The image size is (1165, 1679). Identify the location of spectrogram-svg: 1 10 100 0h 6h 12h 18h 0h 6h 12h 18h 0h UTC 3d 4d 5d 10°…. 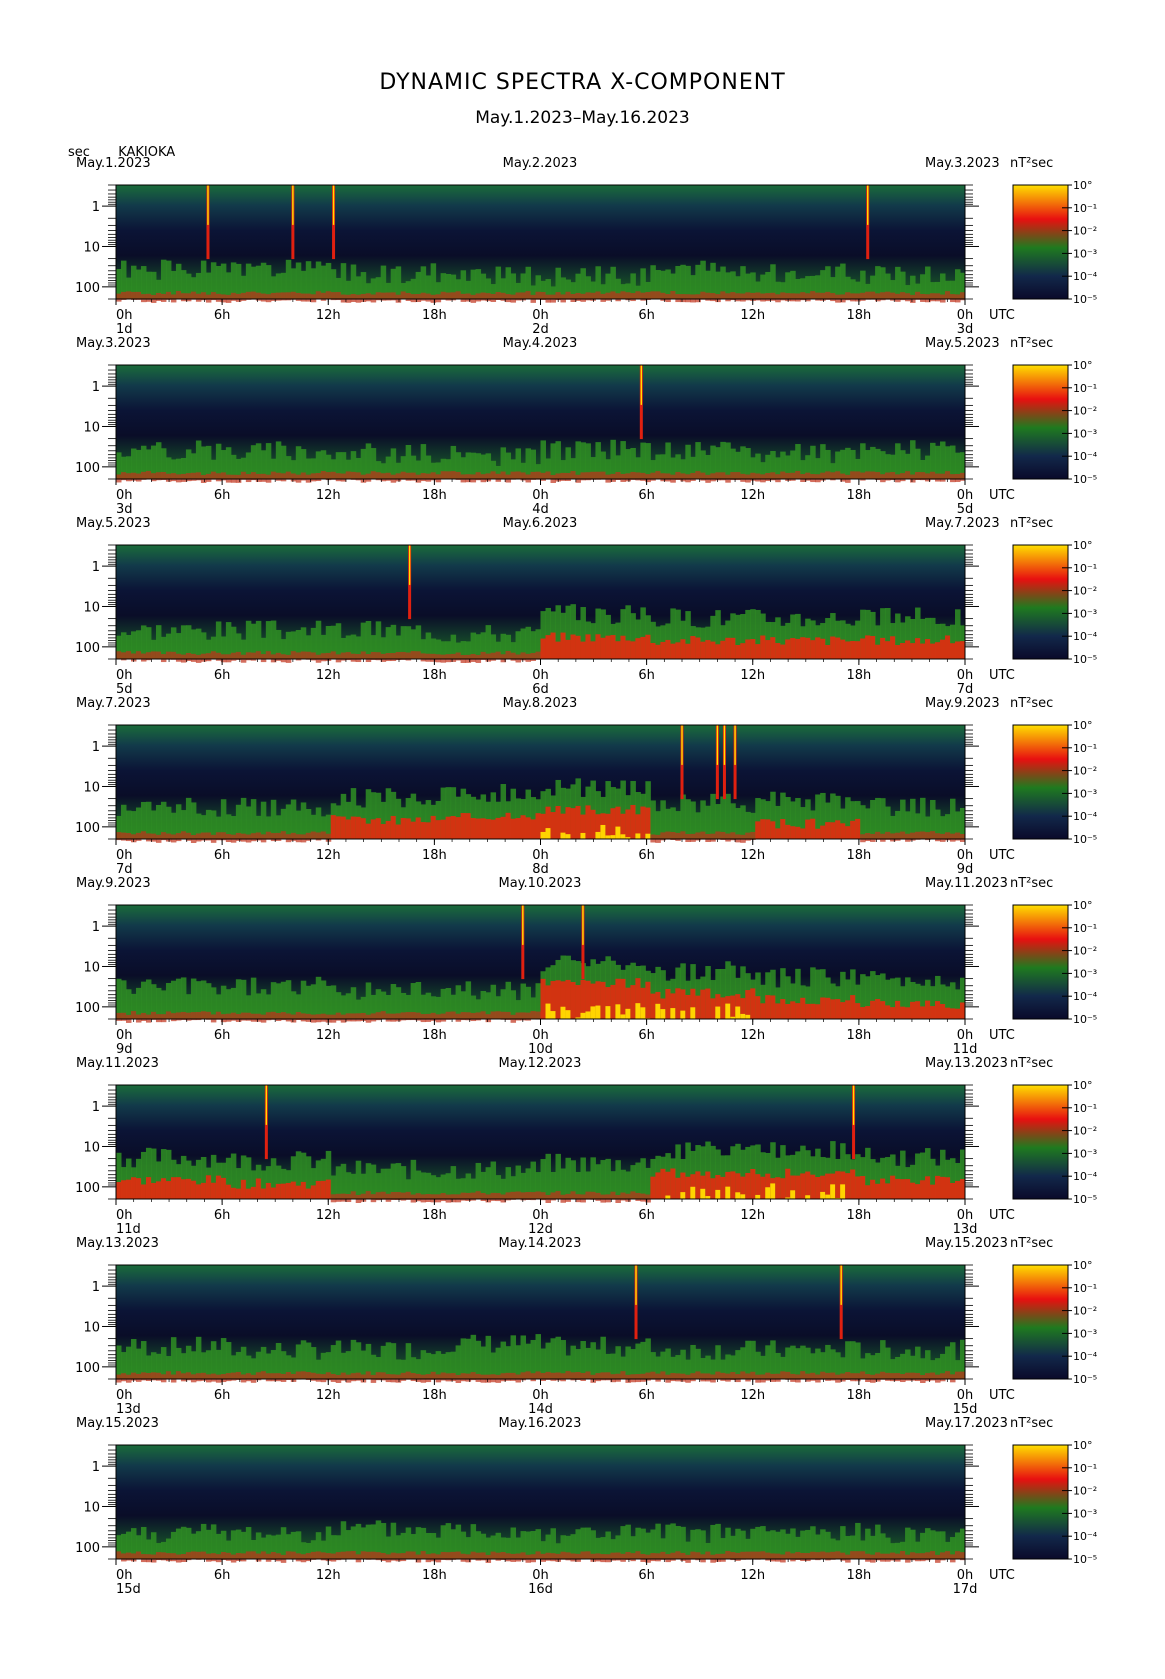
(586, 437).